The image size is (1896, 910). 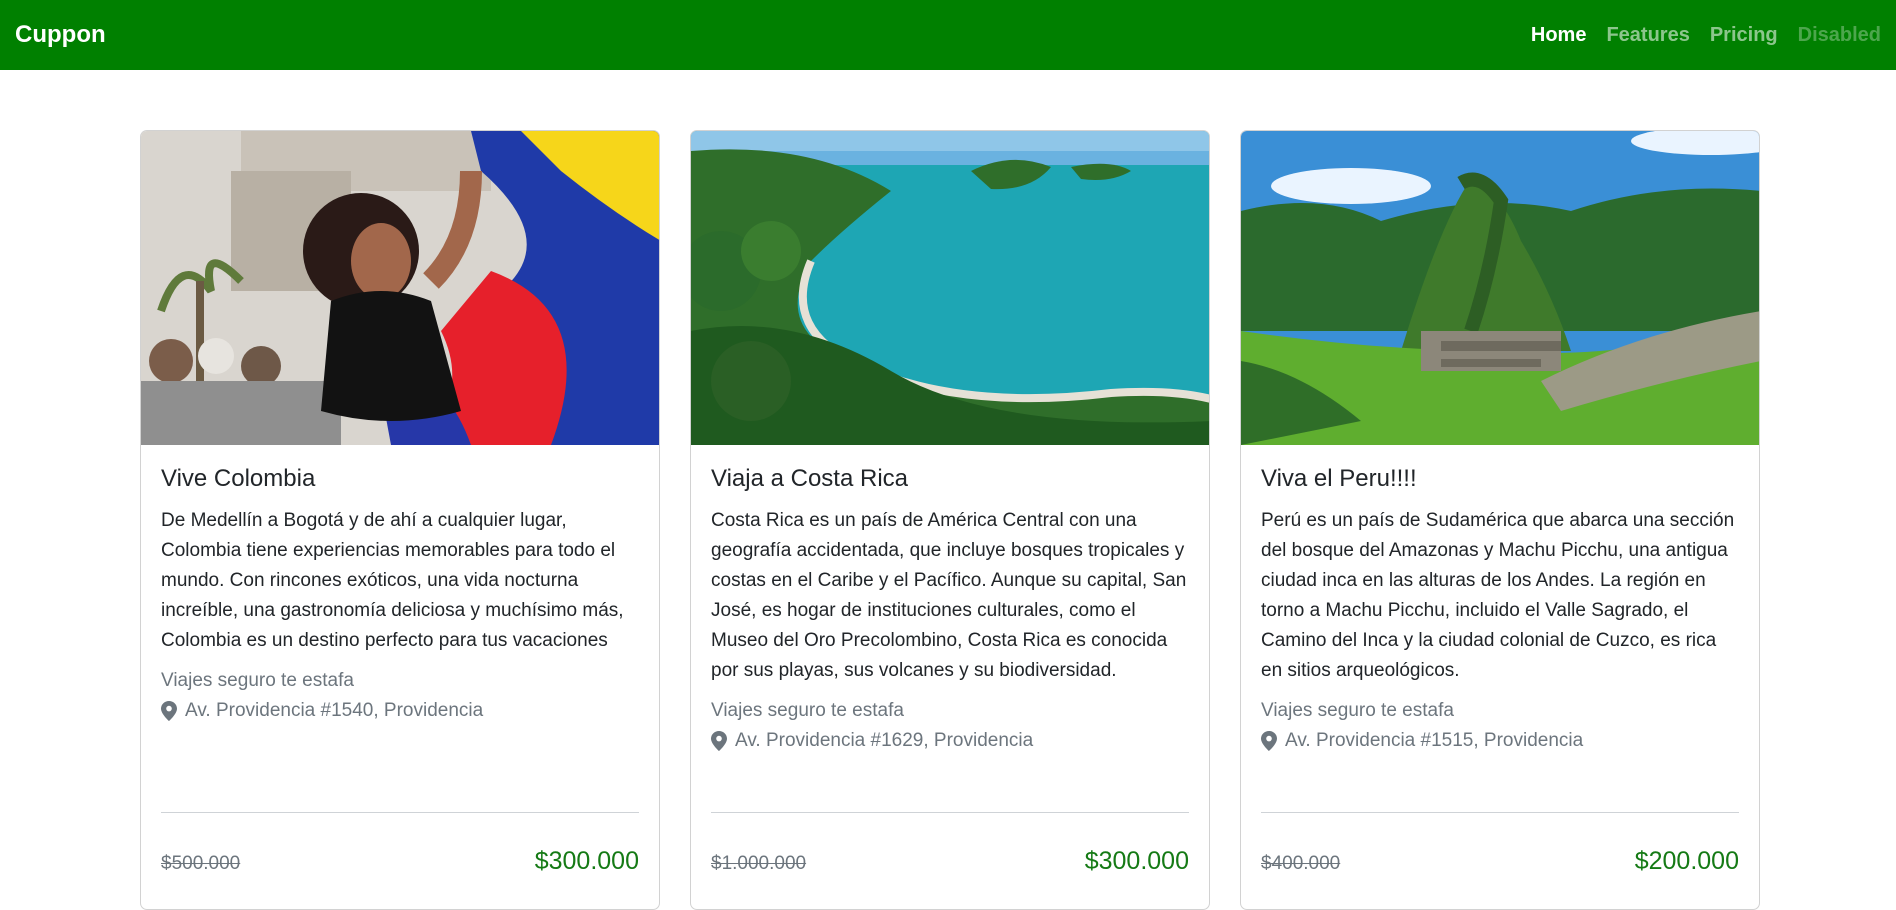 I want to click on peru-photo, so click(x=1500, y=288).